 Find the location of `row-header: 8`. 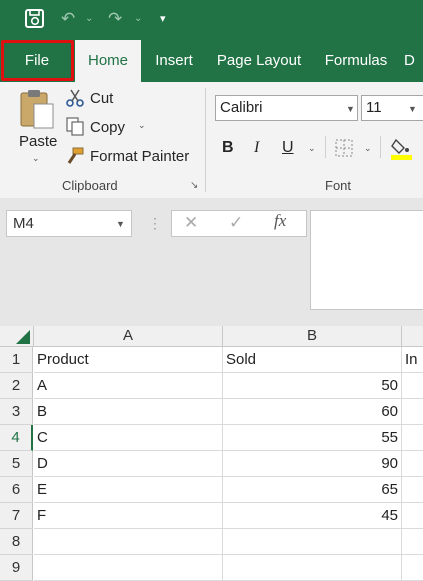

row-header: 8 is located at coordinates (16, 542).